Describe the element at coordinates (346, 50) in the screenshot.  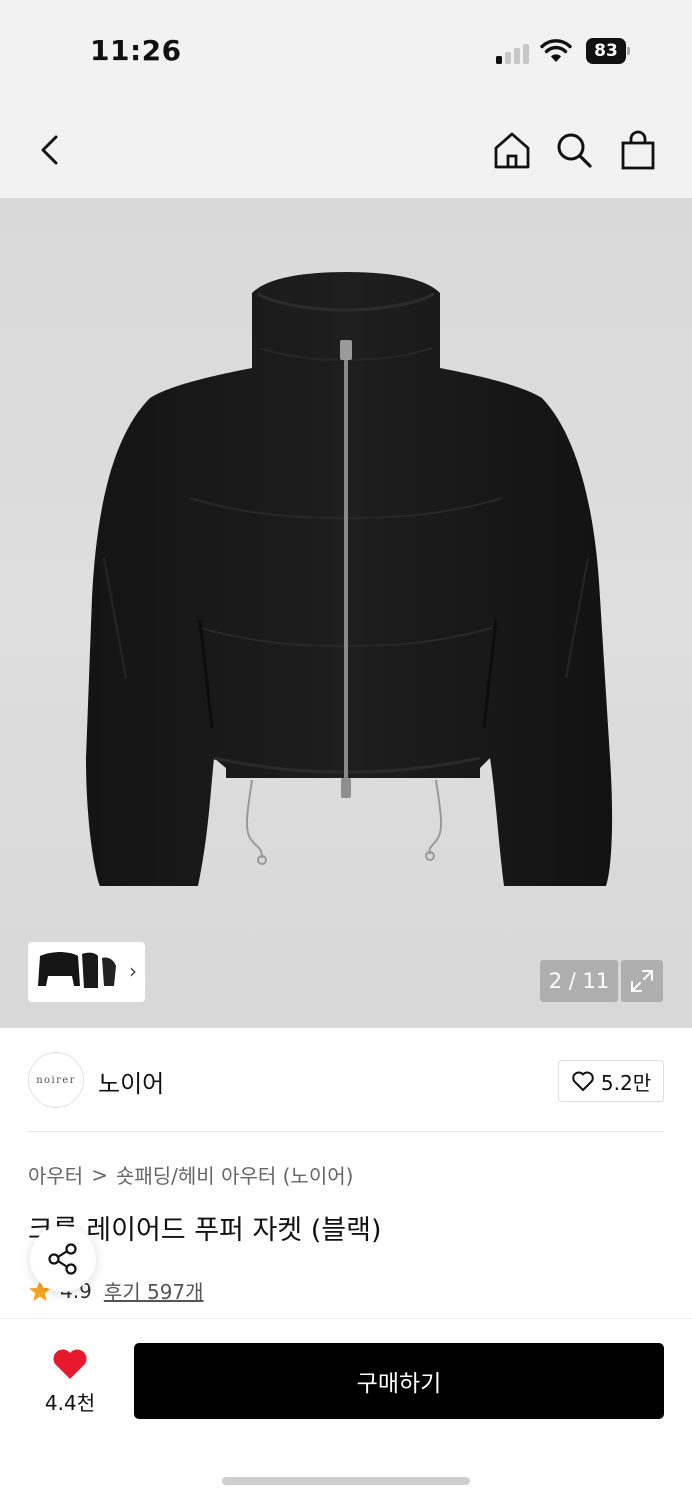
I see `status-bar: 11:26 83` at that location.